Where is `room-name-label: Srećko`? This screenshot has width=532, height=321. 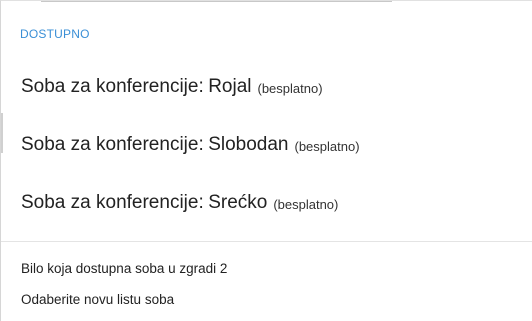 room-name-label: Srećko is located at coordinates (238, 202).